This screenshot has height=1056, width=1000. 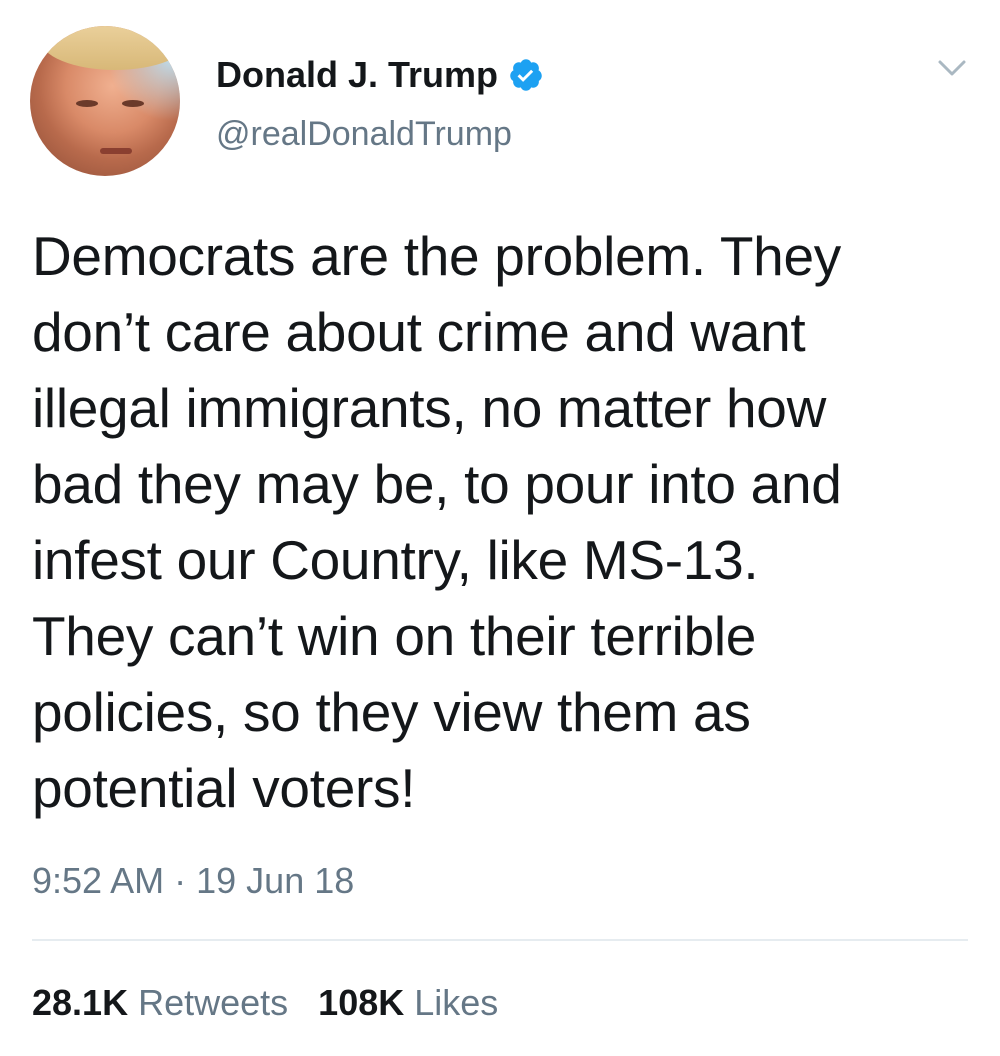 What do you see at coordinates (429, 408) in the screenshot?
I see `tweet-text-line: illegal immigrants, no matter how` at bounding box center [429, 408].